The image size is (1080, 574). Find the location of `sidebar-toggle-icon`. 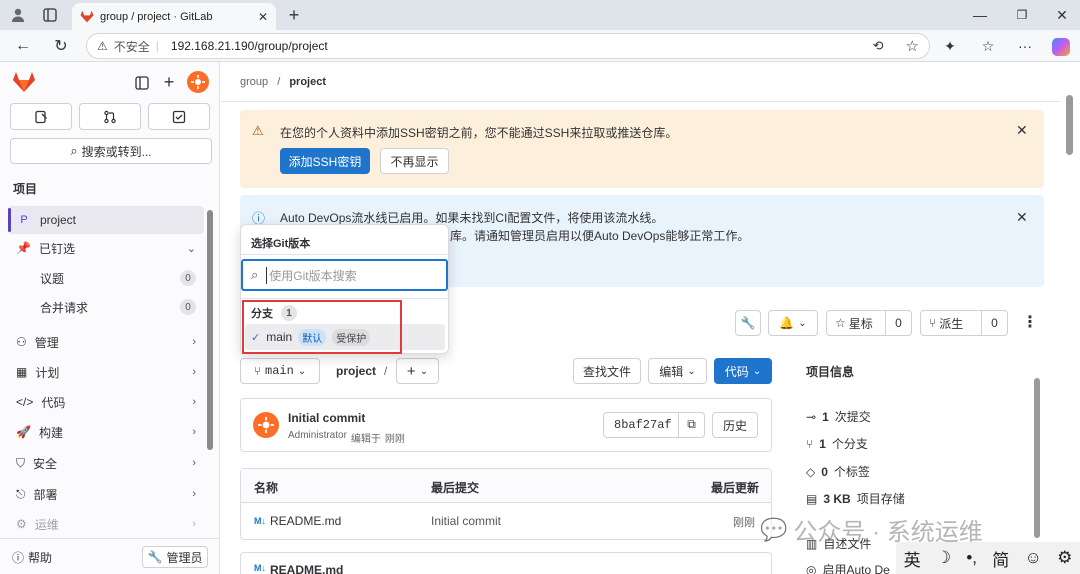

sidebar-toggle-icon is located at coordinates (142, 83).